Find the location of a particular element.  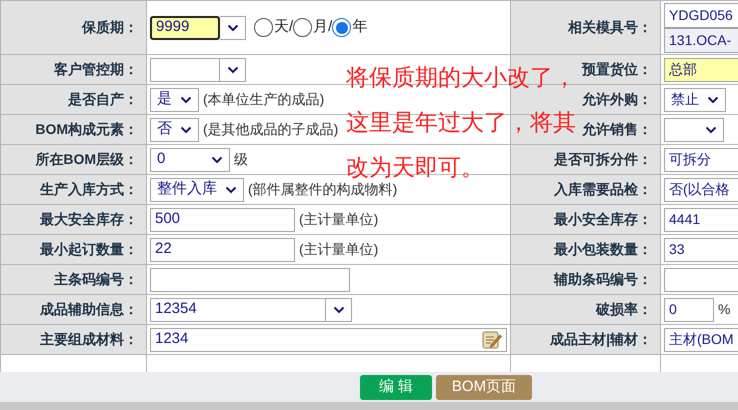

radio-option: 天 is located at coordinates (271, 27).